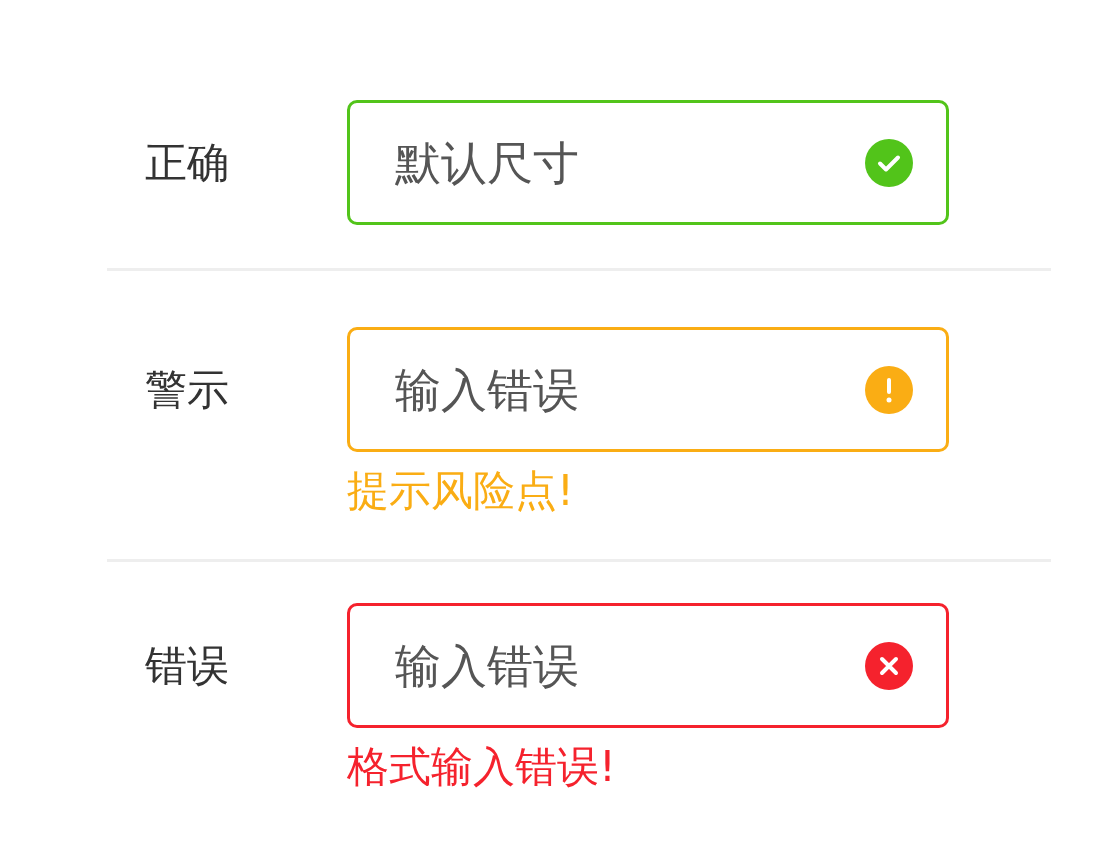  I want to click on row-label: 警示, so click(187, 389).